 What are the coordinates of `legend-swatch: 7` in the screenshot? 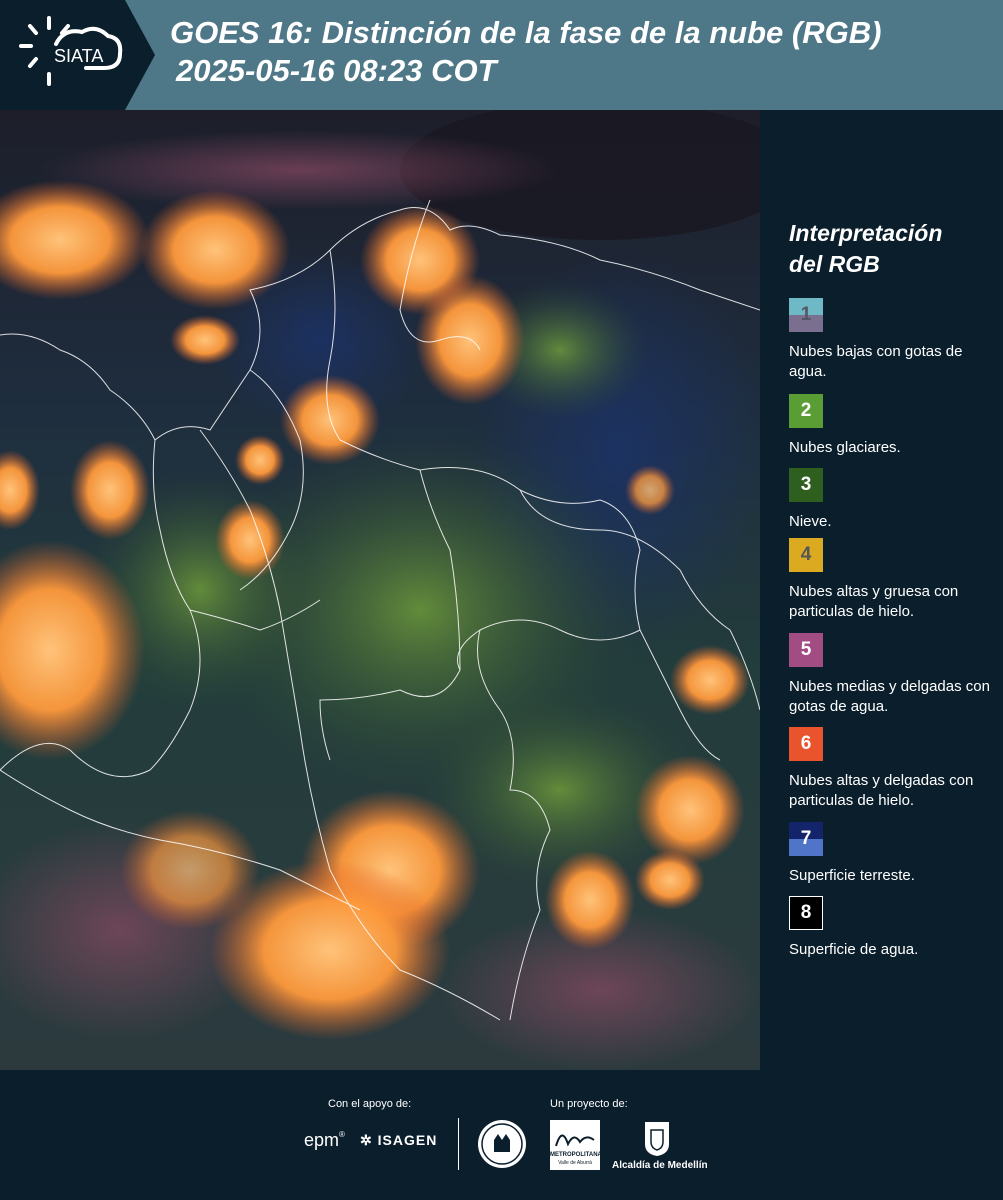 It's located at (806, 839).